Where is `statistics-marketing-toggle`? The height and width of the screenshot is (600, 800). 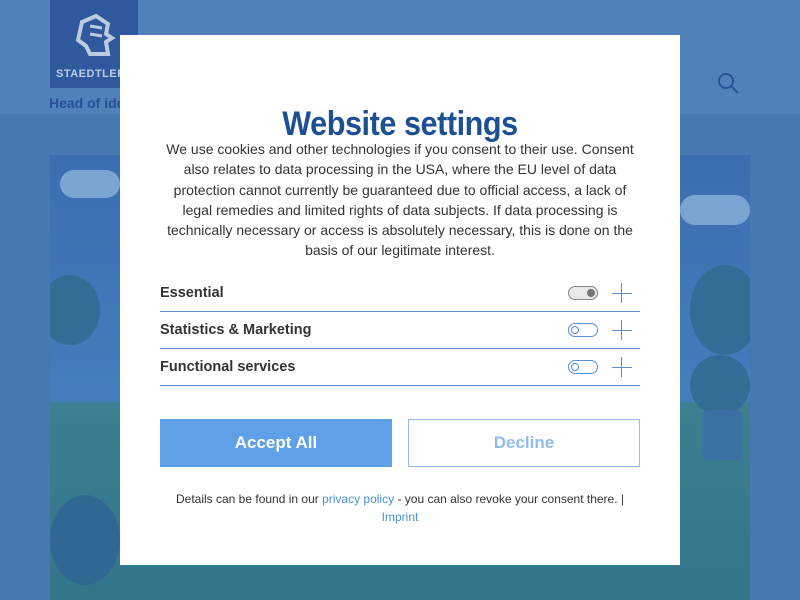
statistics-marketing-toggle is located at coordinates (583, 330).